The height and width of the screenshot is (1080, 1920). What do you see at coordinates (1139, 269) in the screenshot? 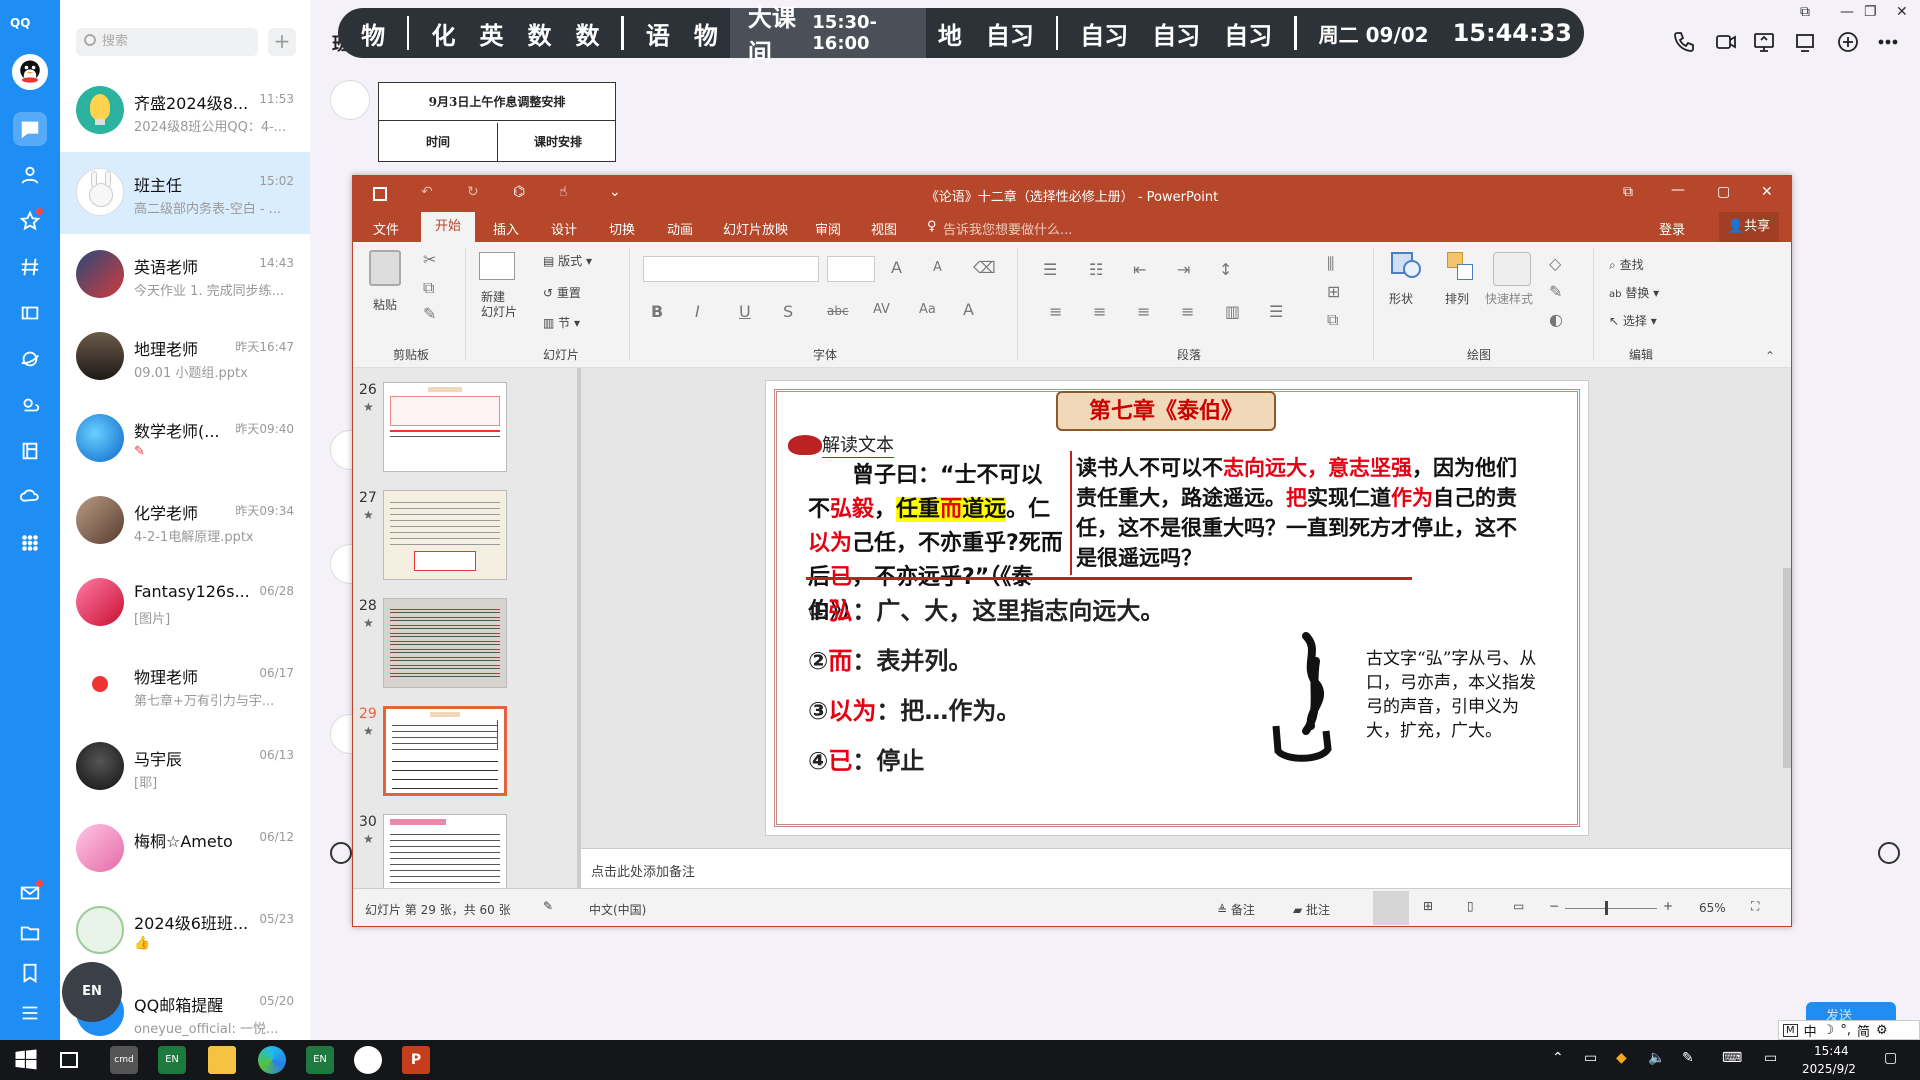
I see `decrease-indent-icon: ⇤` at bounding box center [1139, 269].